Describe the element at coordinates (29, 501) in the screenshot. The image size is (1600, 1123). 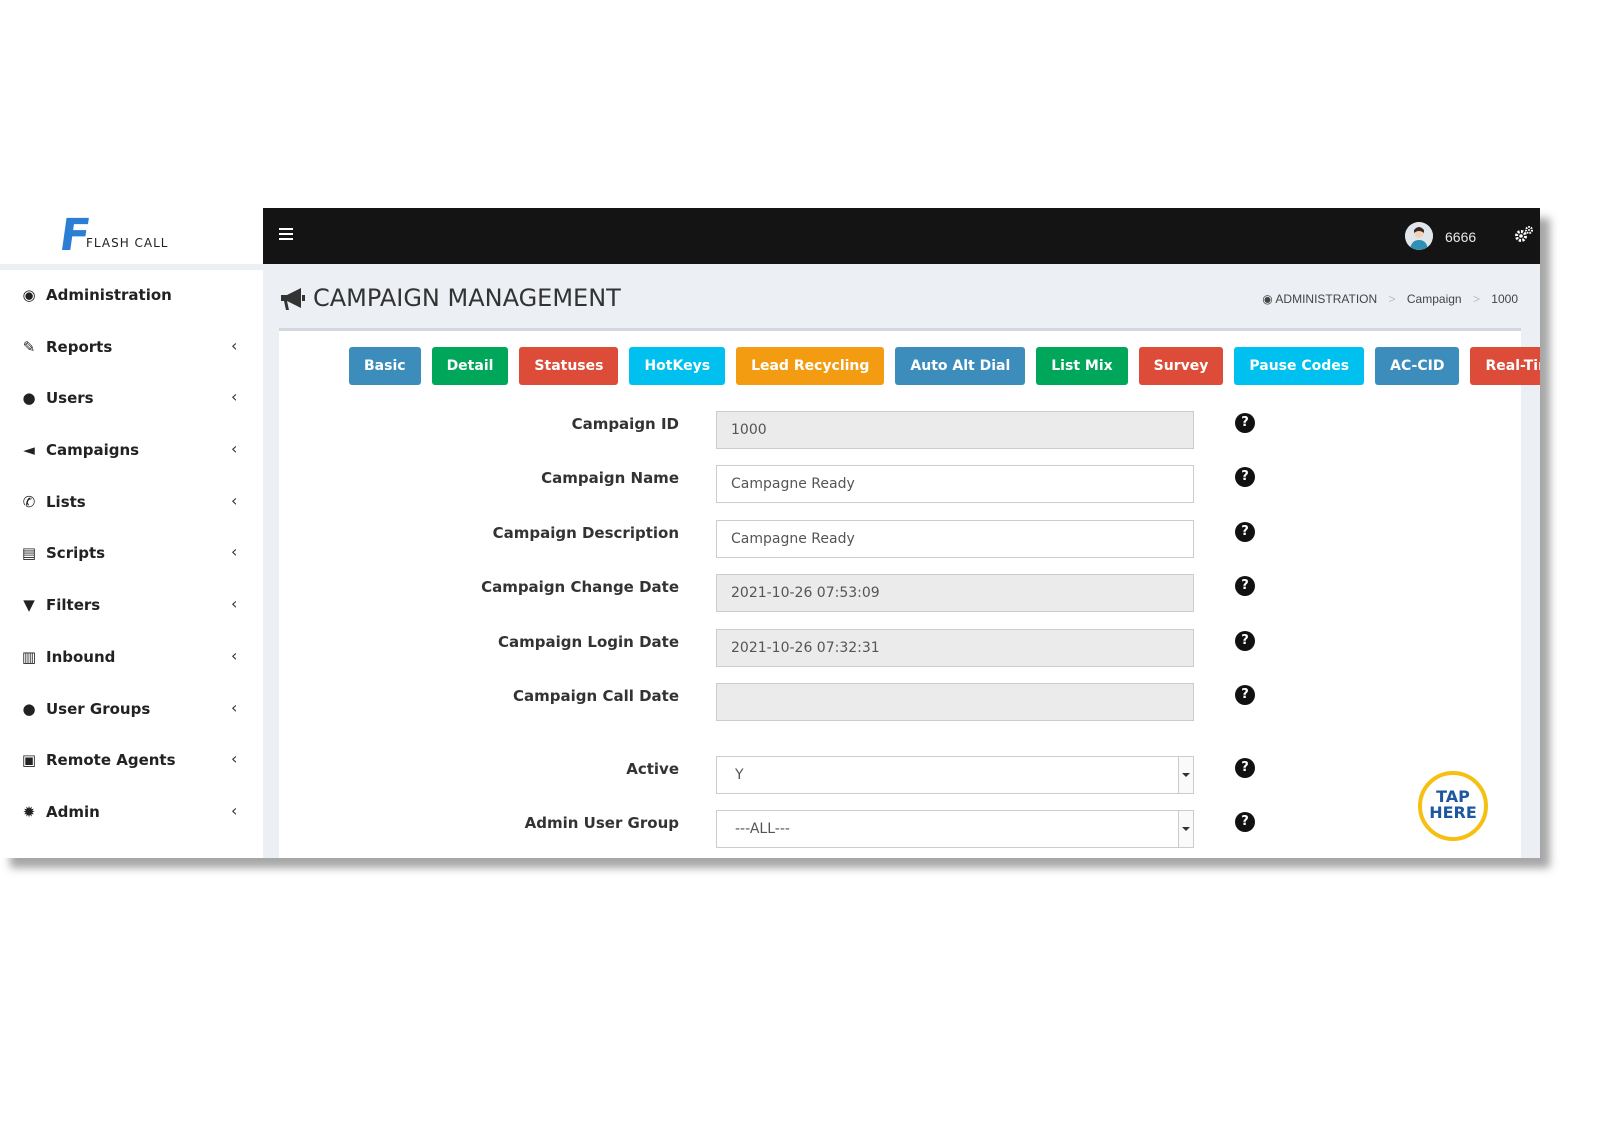
I see `phone-icon: ✆` at that location.